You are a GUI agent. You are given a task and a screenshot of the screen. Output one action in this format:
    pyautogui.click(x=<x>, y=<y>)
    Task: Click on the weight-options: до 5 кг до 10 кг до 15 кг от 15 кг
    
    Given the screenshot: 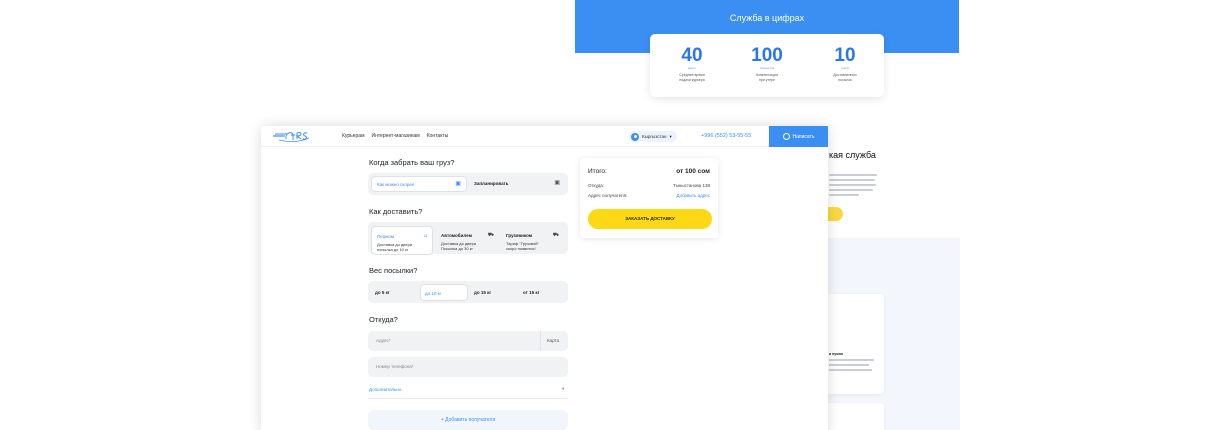 What is the action you would take?
    pyautogui.click(x=468, y=292)
    